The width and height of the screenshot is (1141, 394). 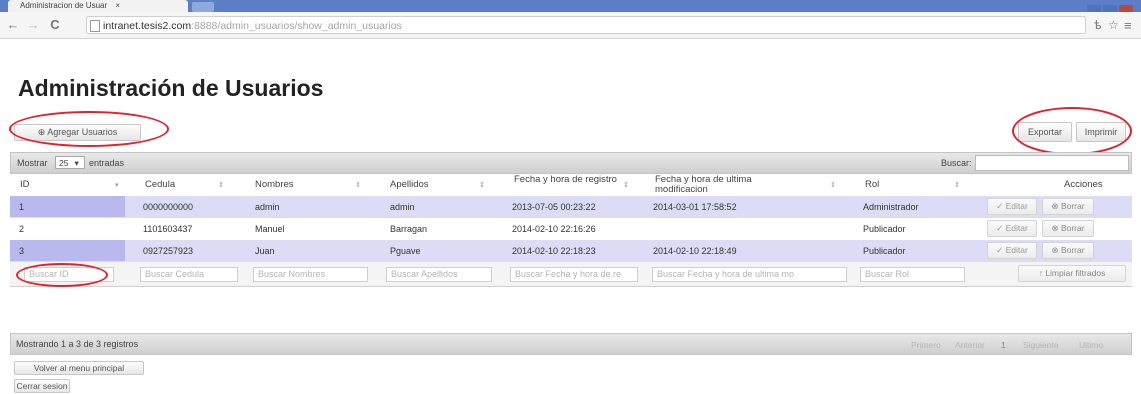 What do you see at coordinates (13, 24) in the screenshot?
I see `back-arrow-icon: ←` at bounding box center [13, 24].